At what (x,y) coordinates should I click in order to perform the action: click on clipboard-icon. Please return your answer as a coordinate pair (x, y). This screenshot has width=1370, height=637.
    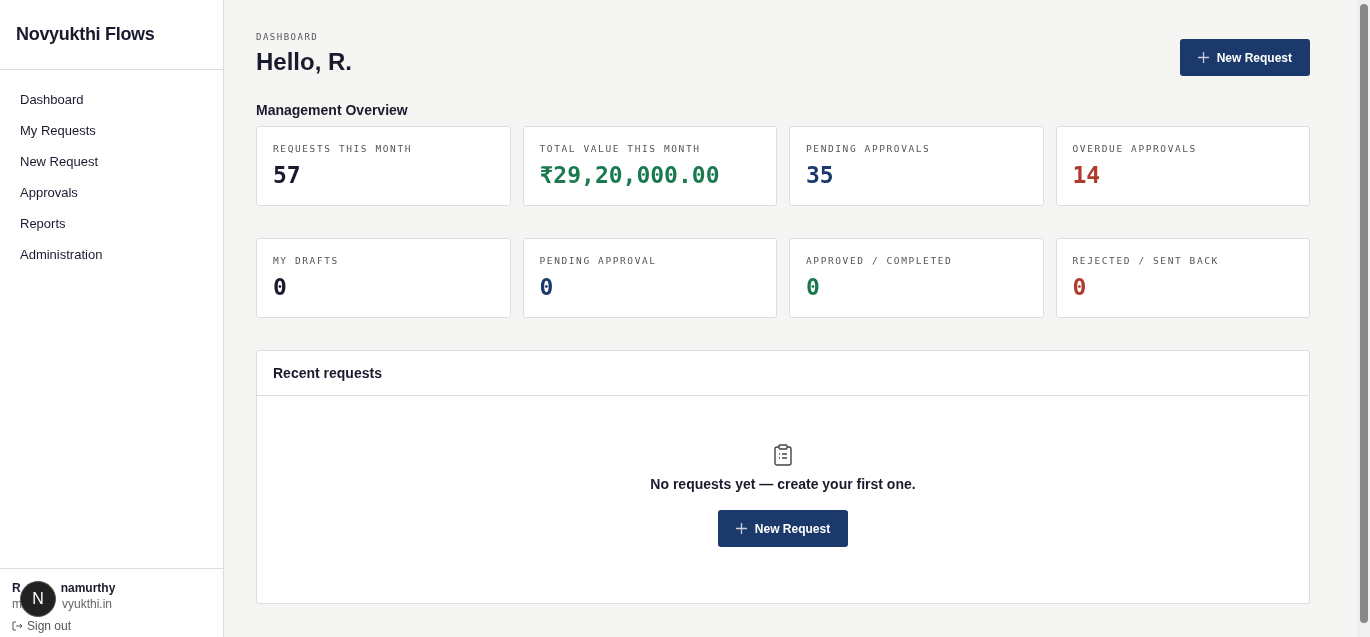
    Looking at the image, I should click on (783, 455).